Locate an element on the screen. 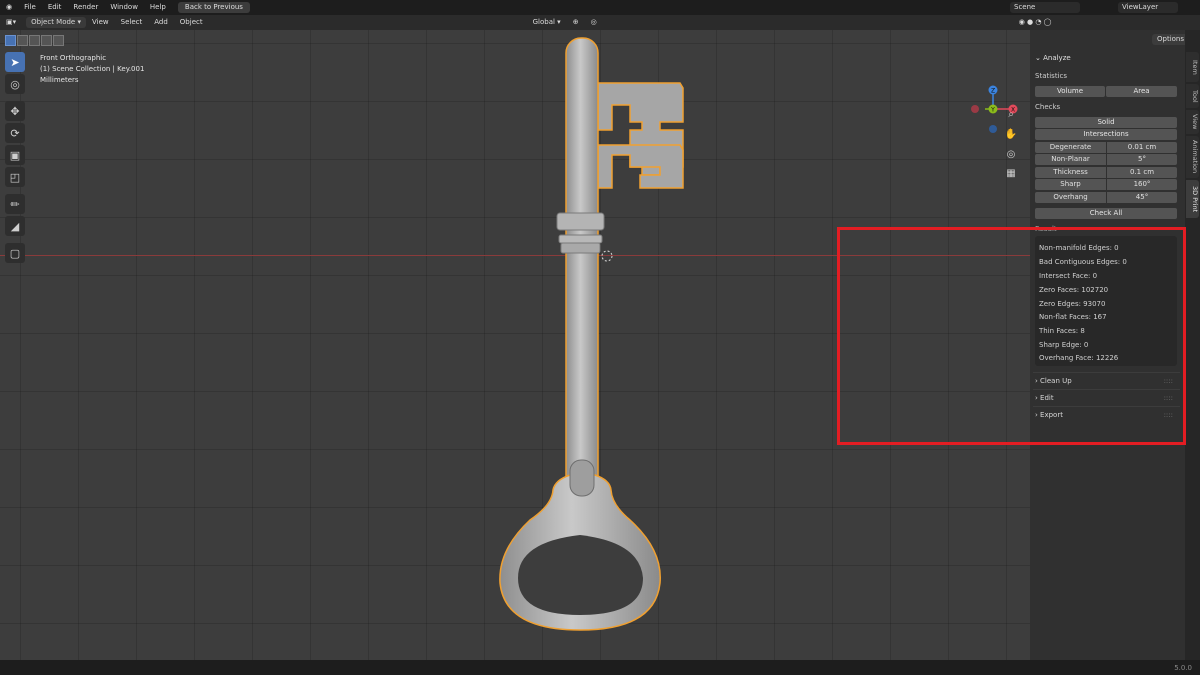 The image size is (1200, 675). non-planar-button: Non-Planar is located at coordinates (1070, 159).